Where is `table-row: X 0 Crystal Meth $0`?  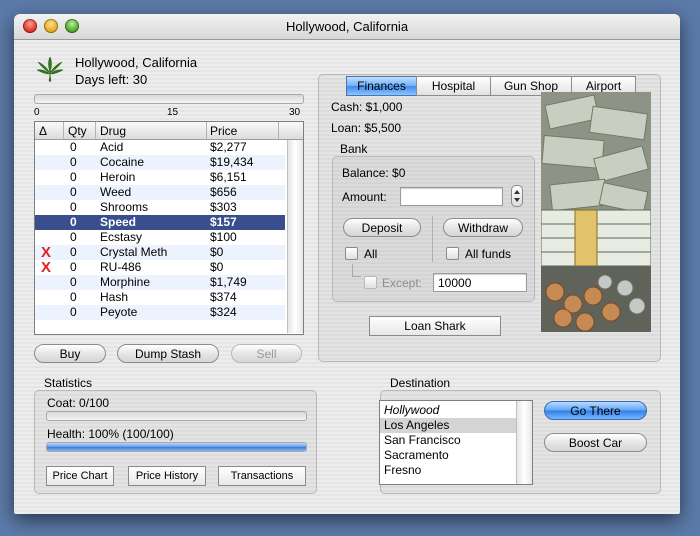
table-row: X 0 Crystal Meth $0 is located at coordinates (160, 252).